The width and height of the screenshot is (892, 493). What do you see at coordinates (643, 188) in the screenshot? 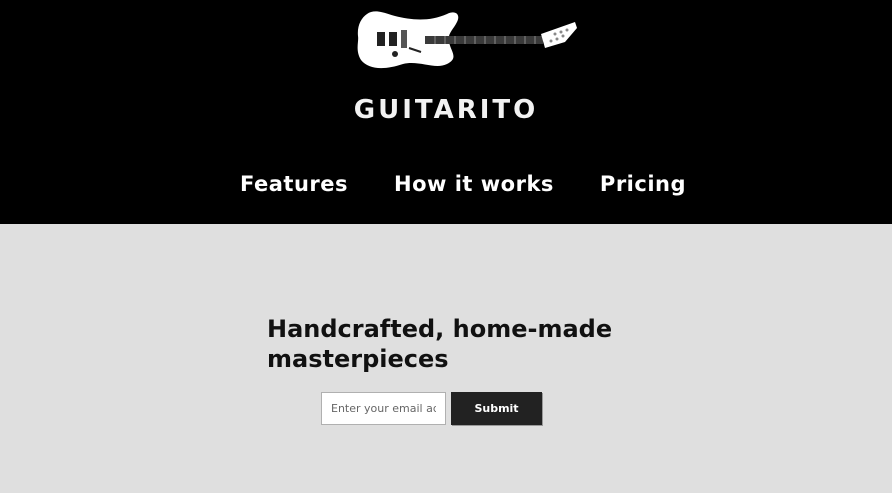
I see `nav-link-pricing: Pricing` at bounding box center [643, 188].